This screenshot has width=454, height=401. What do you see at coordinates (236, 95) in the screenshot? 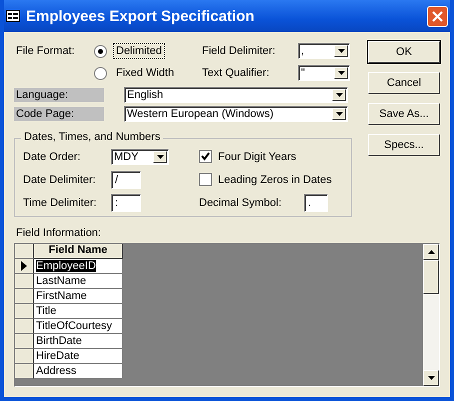
I see `language-dropdown: English` at bounding box center [236, 95].